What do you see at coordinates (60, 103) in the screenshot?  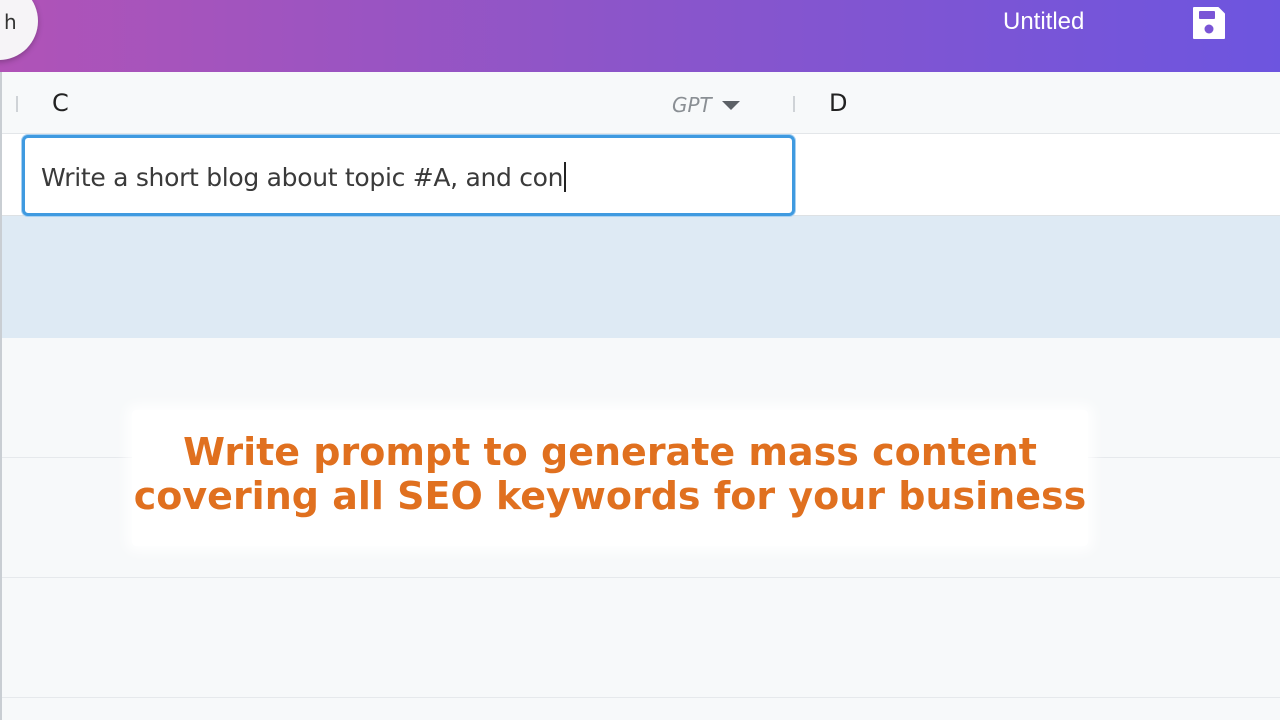 I see `column-header-c: C` at bounding box center [60, 103].